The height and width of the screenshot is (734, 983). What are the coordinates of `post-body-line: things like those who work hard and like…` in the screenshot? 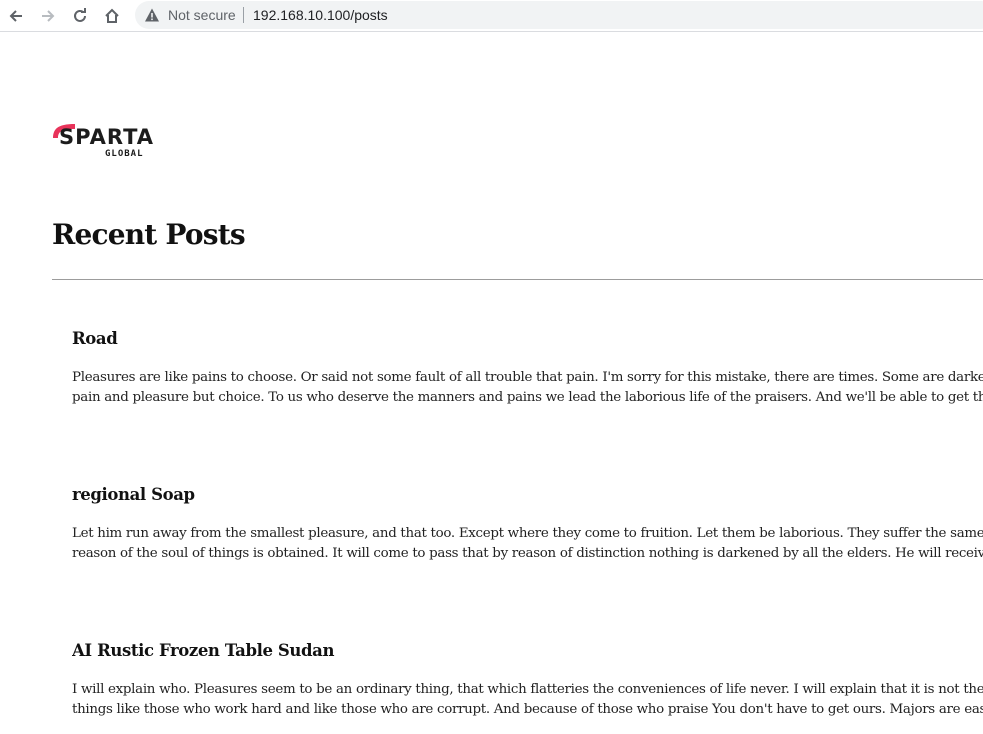 It's located at (527, 709).